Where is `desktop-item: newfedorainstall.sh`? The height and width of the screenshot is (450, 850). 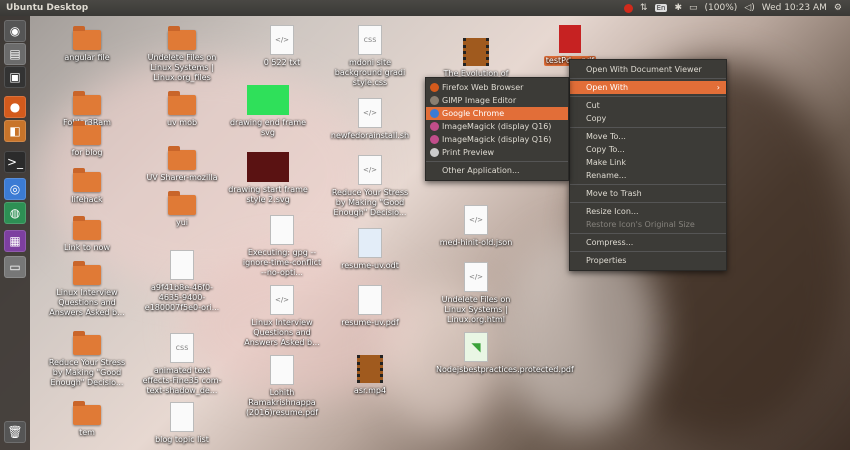 desktop-item: newfedorainstall.sh is located at coordinates (370, 119).